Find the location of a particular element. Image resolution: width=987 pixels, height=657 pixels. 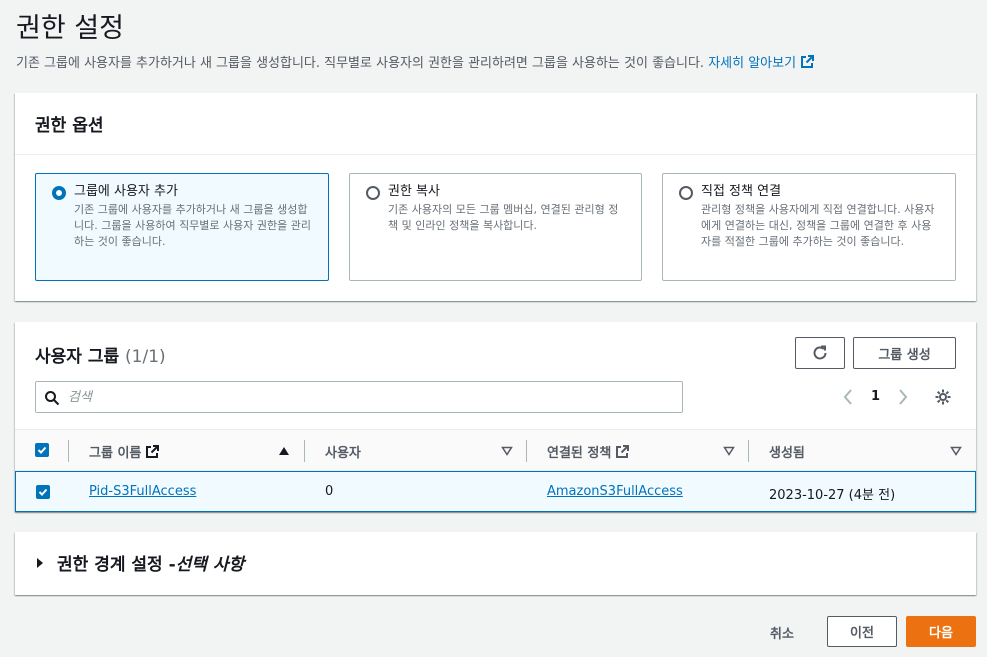

settings-gear-icon is located at coordinates (943, 397).